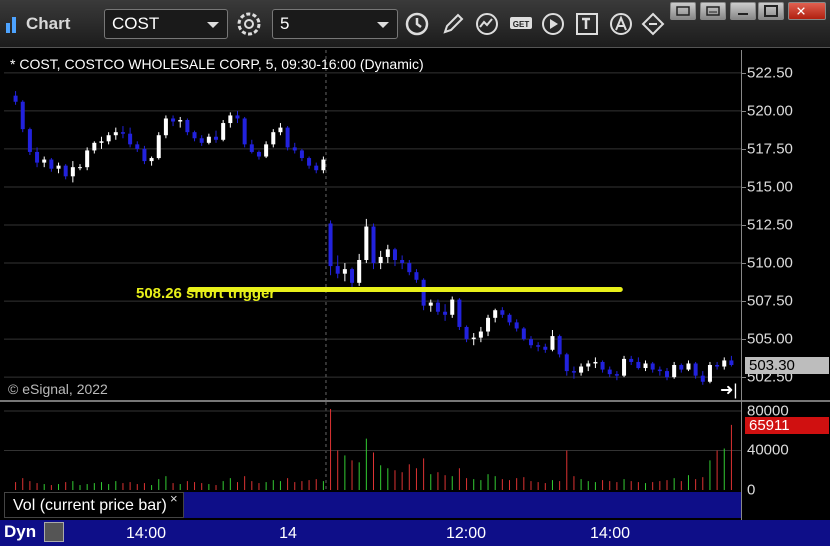 The height and width of the screenshot is (546, 830). Describe the element at coordinates (20, 532) in the screenshot. I see `dynamic-mode-label: Dyn` at that location.